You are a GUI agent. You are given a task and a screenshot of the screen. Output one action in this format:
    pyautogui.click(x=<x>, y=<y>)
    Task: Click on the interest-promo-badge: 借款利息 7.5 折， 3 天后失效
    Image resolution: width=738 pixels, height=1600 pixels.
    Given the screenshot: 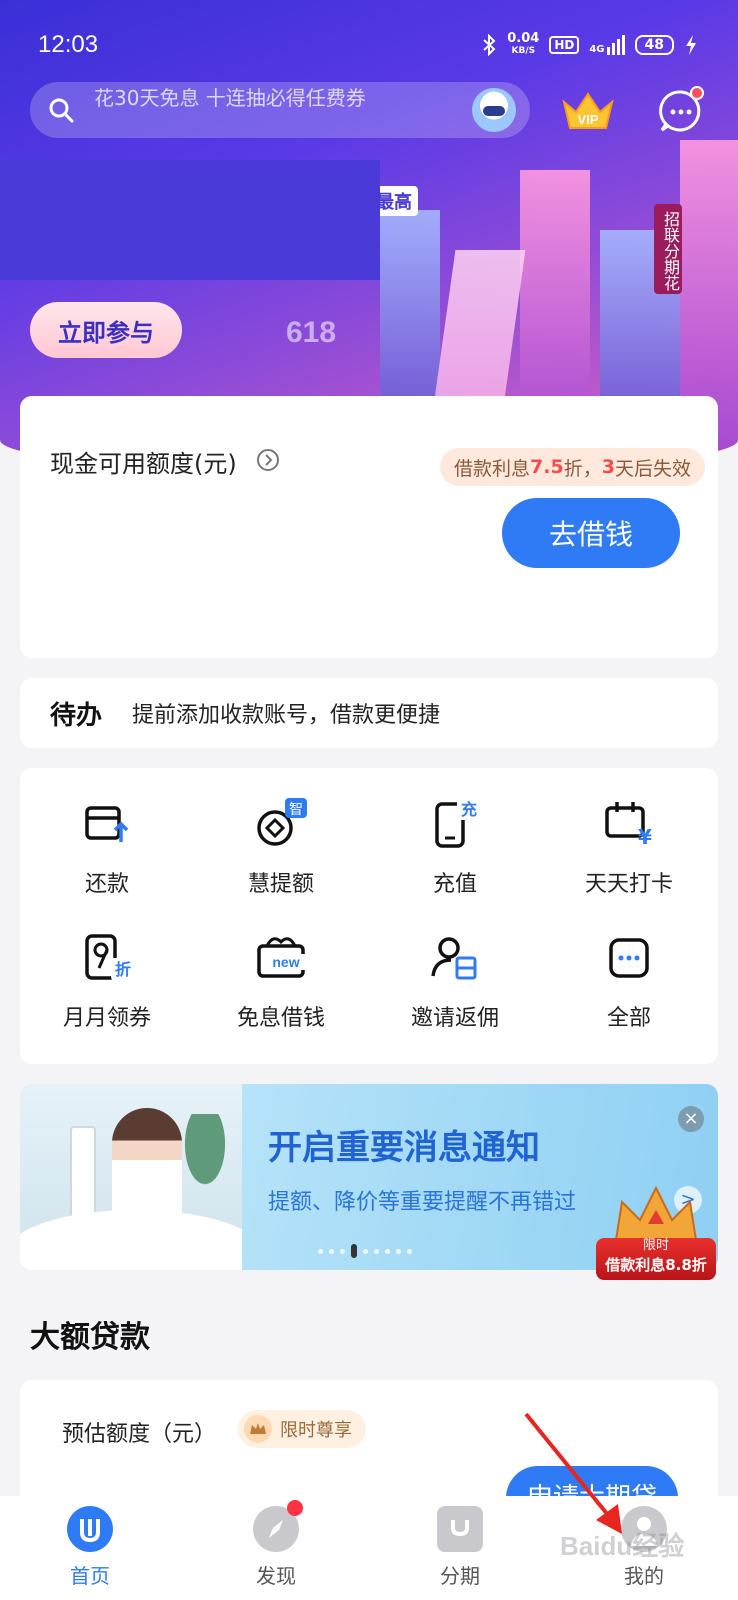 What is the action you would take?
    pyautogui.click(x=572, y=467)
    